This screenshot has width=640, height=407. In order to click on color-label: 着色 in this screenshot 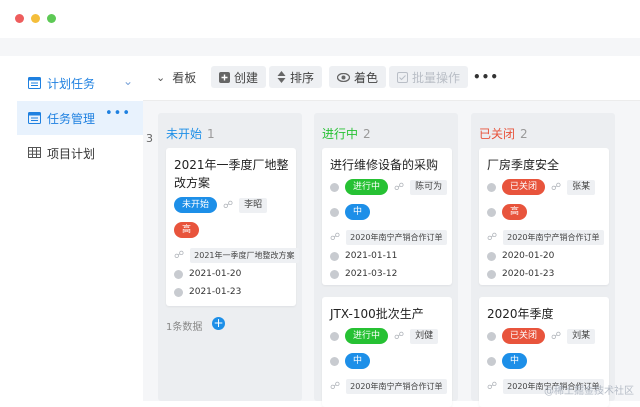, I will do `click(366, 77)`.